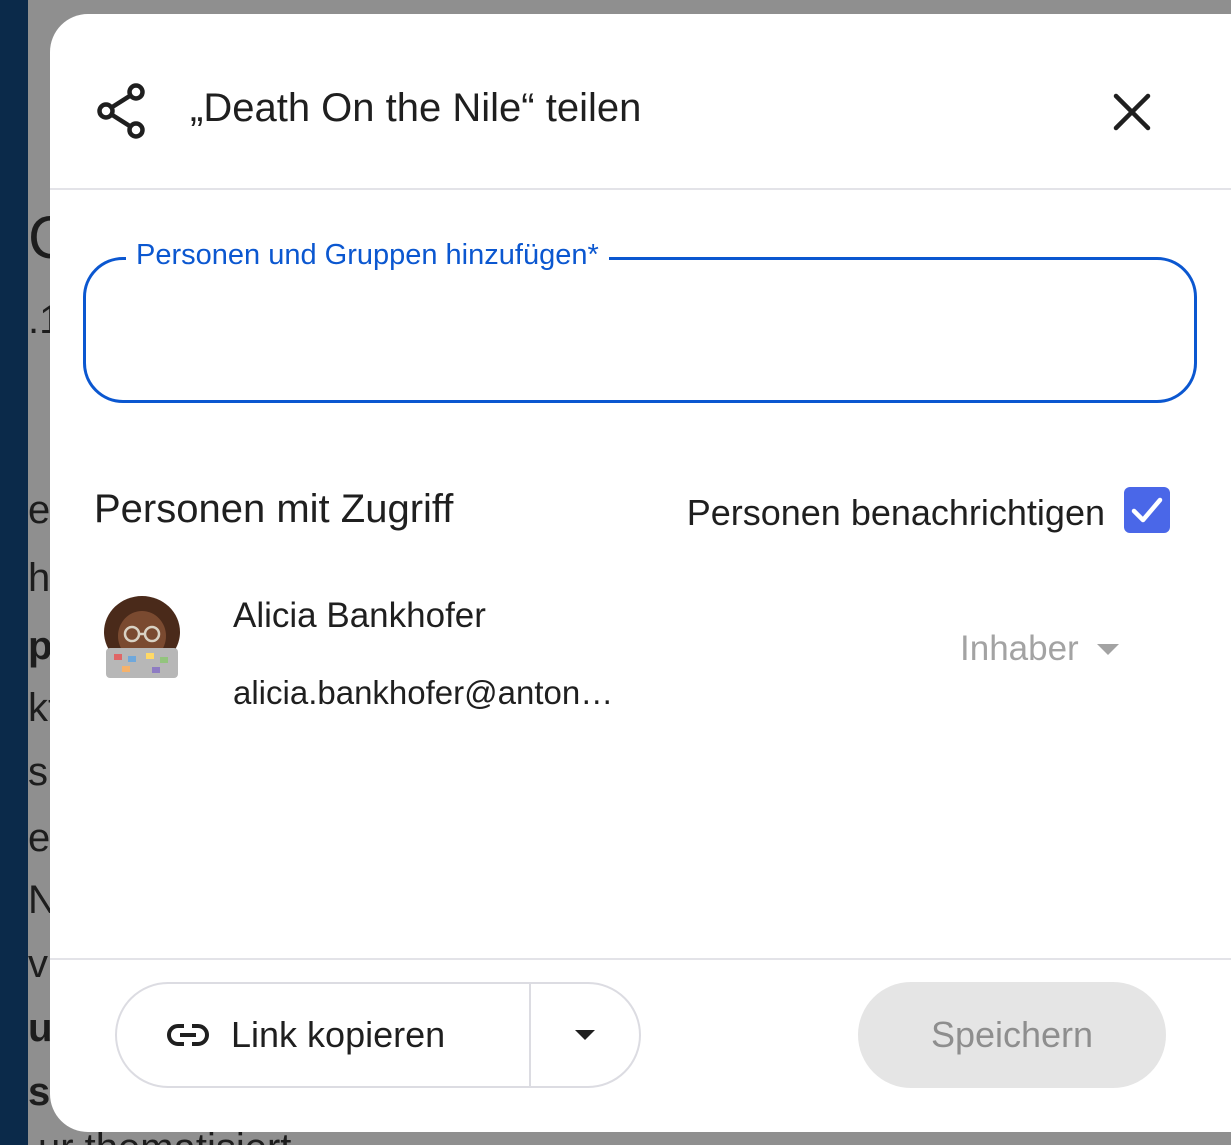 The image size is (1231, 1145). What do you see at coordinates (338, 1034) in the screenshot?
I see `copy-link-label: Link kopieren` at bounding box center [338, 1034].